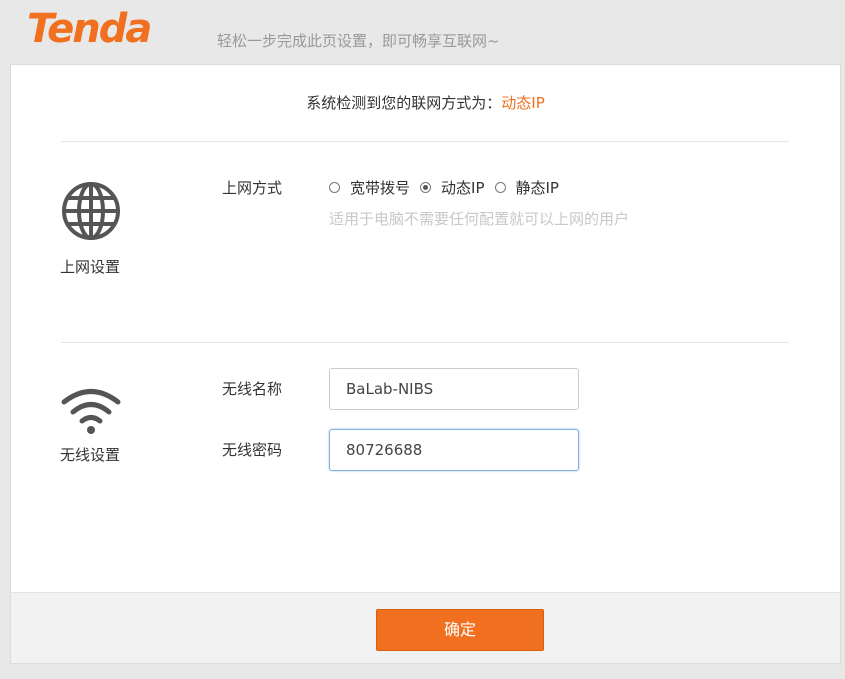 The width and height of the screenshot is (845, 679). I want to click on radio-static-ip: 静态IP, so click(526, 187).